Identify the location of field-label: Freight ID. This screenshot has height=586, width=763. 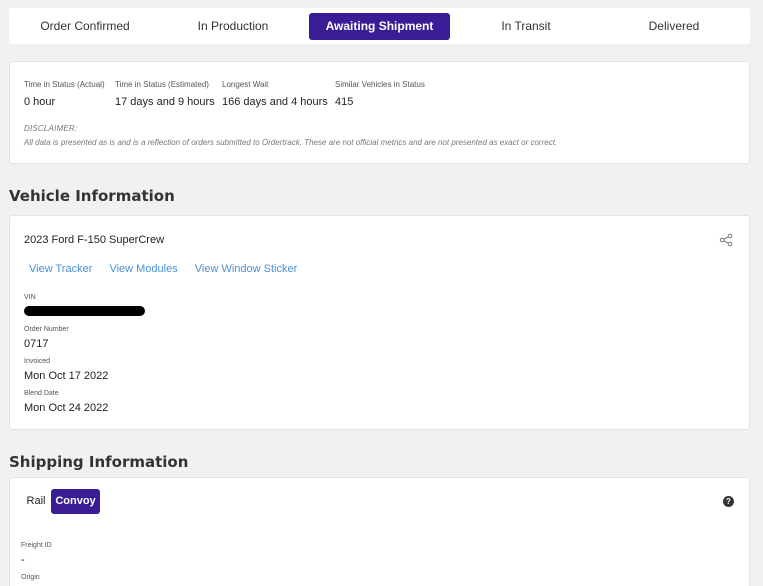
(36, 545).